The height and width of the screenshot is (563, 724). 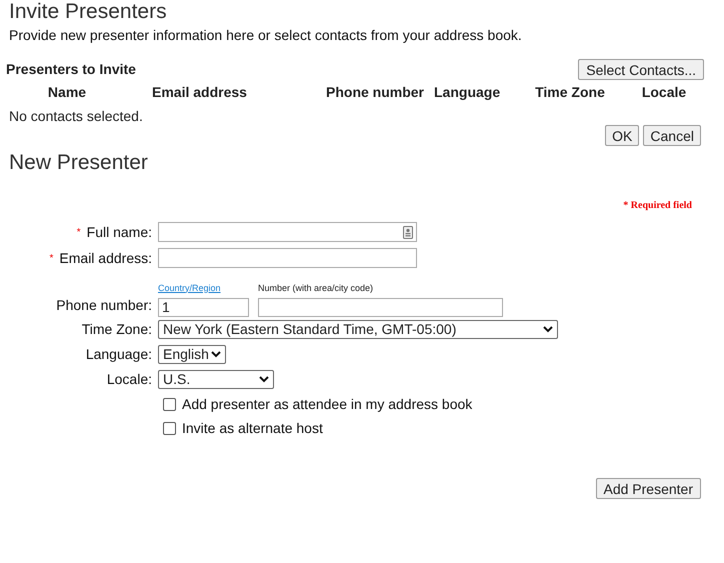 What do you see at coordinates (265, 35) in the screenshot?
I see `intro-text: Provide new presenter information here or select contacts from your address book.` at bounding box center [265, 35].